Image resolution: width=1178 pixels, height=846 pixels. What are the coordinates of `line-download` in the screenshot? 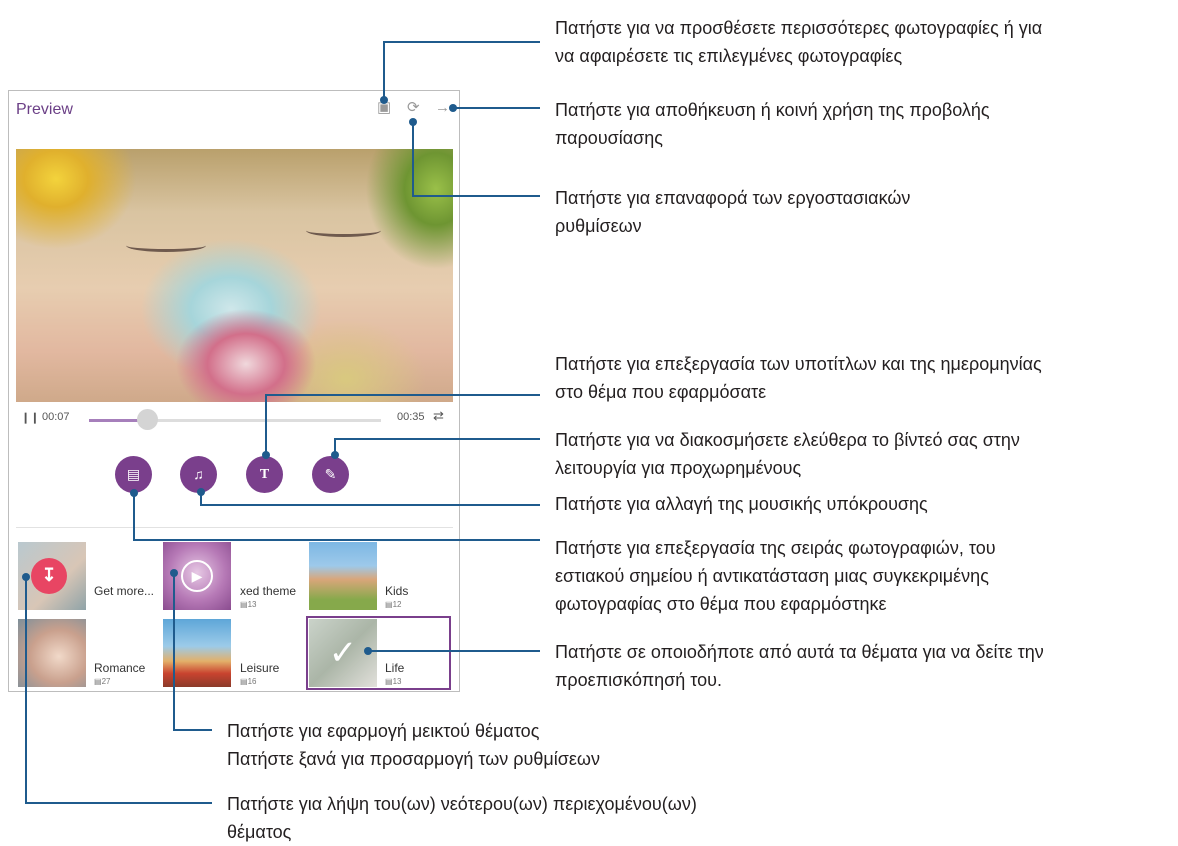 It's located at (118, 690).